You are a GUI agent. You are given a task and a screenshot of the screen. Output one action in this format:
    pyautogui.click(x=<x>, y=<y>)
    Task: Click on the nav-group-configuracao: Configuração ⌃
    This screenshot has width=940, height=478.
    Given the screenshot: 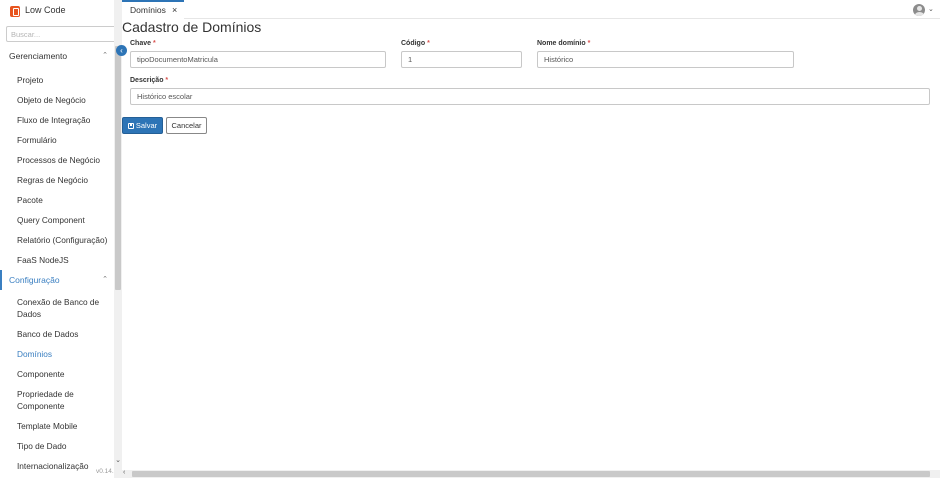 What is the action you would take?
    pyautogui.click(x=57, y=280)
    